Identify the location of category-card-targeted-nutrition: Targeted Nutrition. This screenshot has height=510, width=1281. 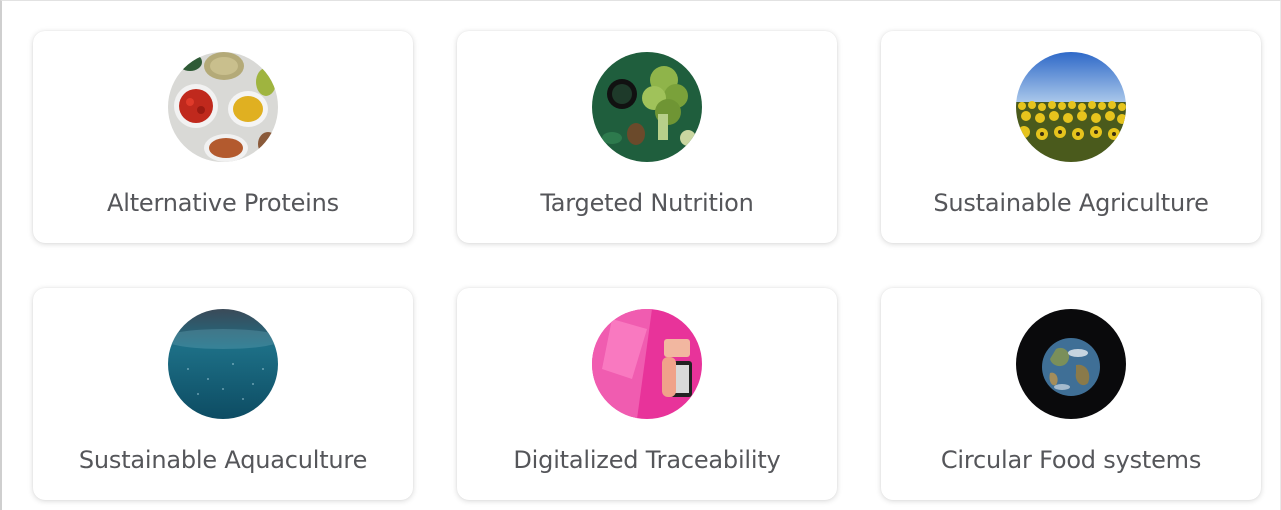
(647, 137).